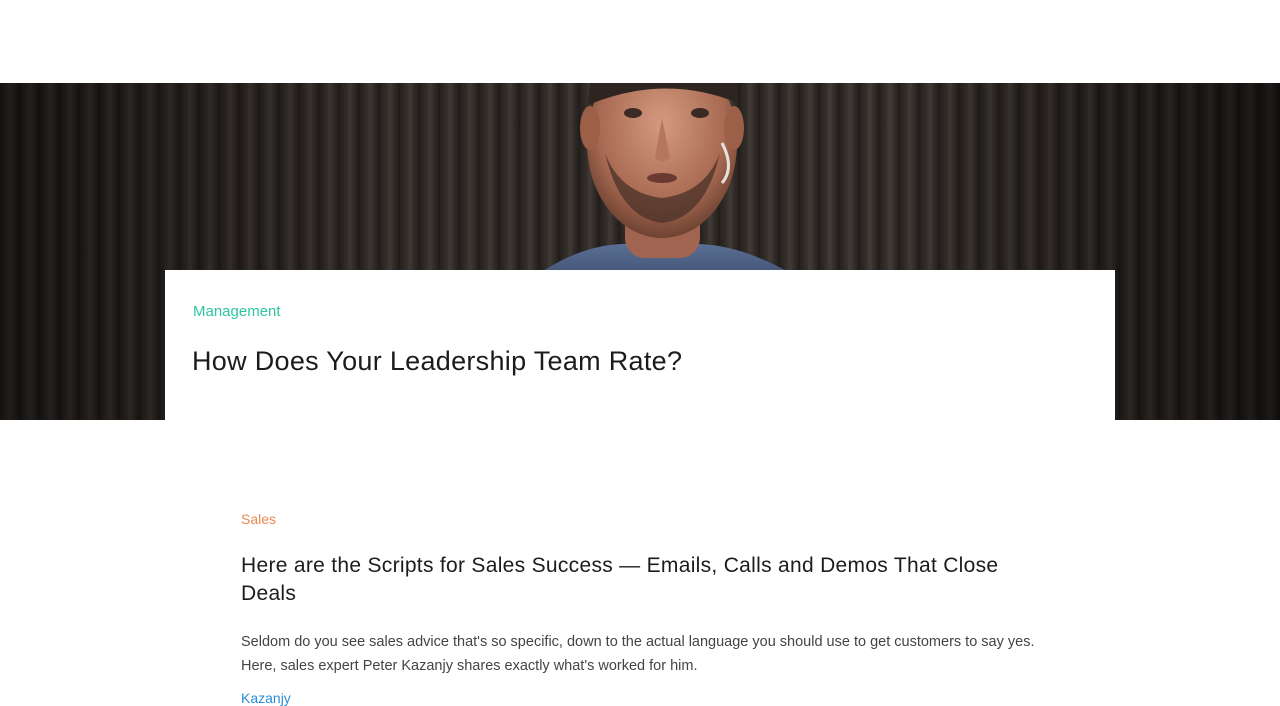 This screenshot has width=1280, height=706. I want to click on article-author-link: Kazanjy, so click(266, 698).